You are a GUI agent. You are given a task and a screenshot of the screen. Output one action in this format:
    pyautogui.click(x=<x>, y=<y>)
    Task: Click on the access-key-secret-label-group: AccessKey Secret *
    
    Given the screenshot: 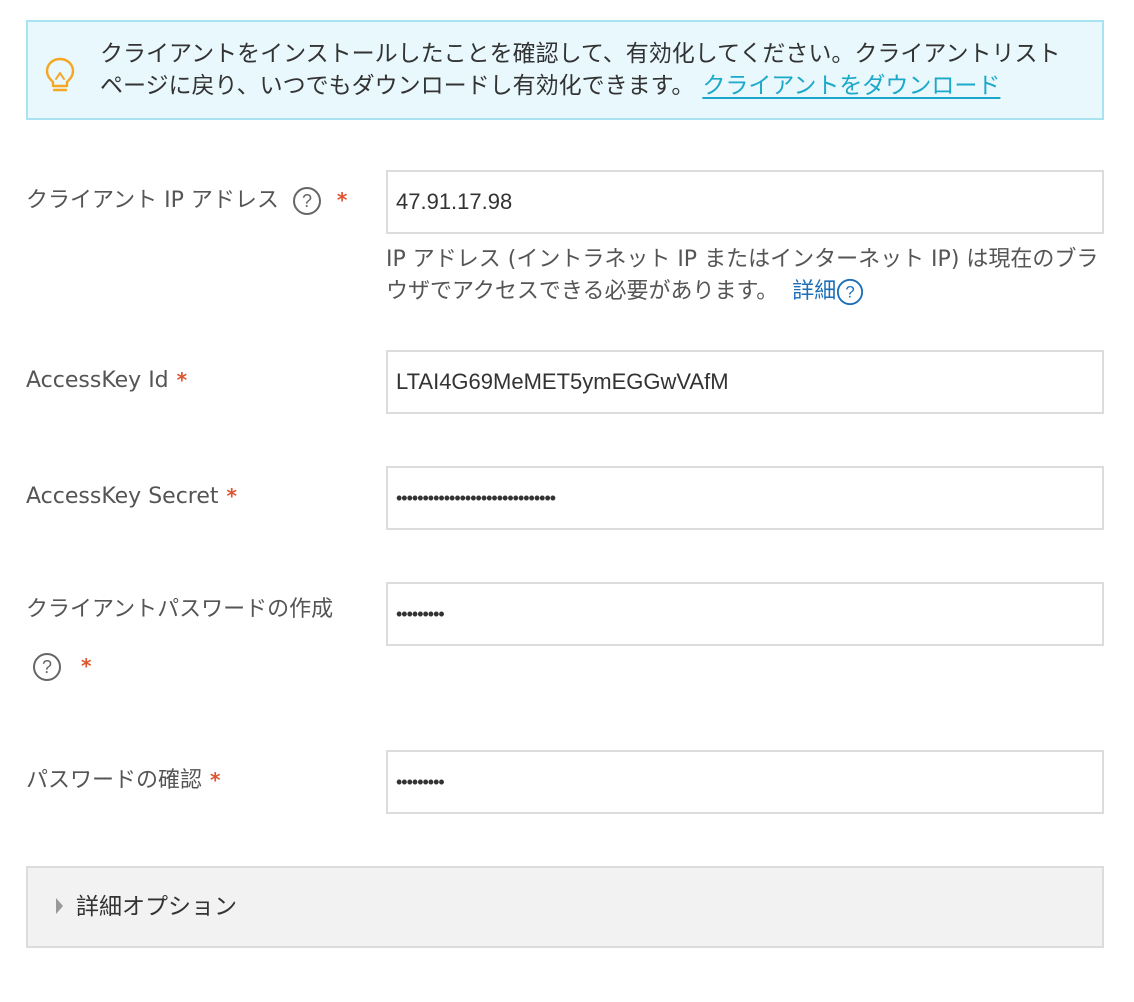 What is the action you would take?
    pyautogui.click(x=131, y=496)
    